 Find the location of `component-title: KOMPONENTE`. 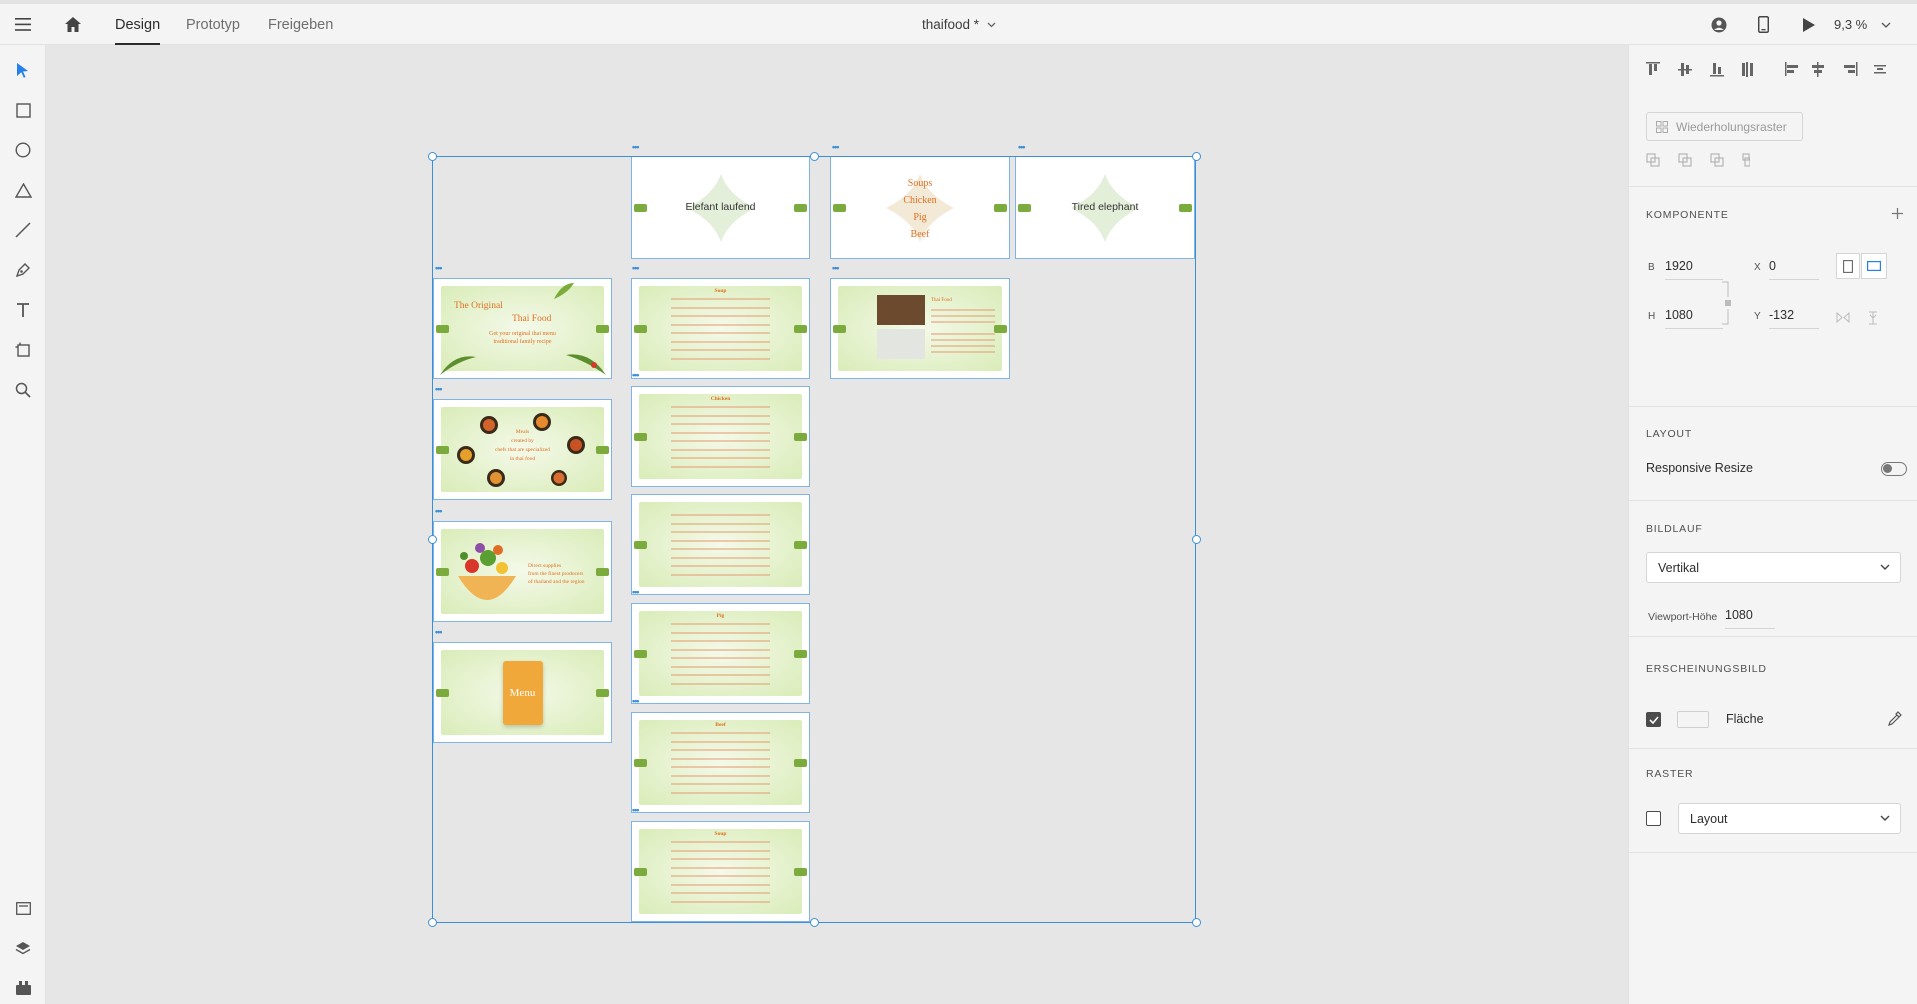

component-title: KOMPONENTE is located at coordinates (1687, 215).